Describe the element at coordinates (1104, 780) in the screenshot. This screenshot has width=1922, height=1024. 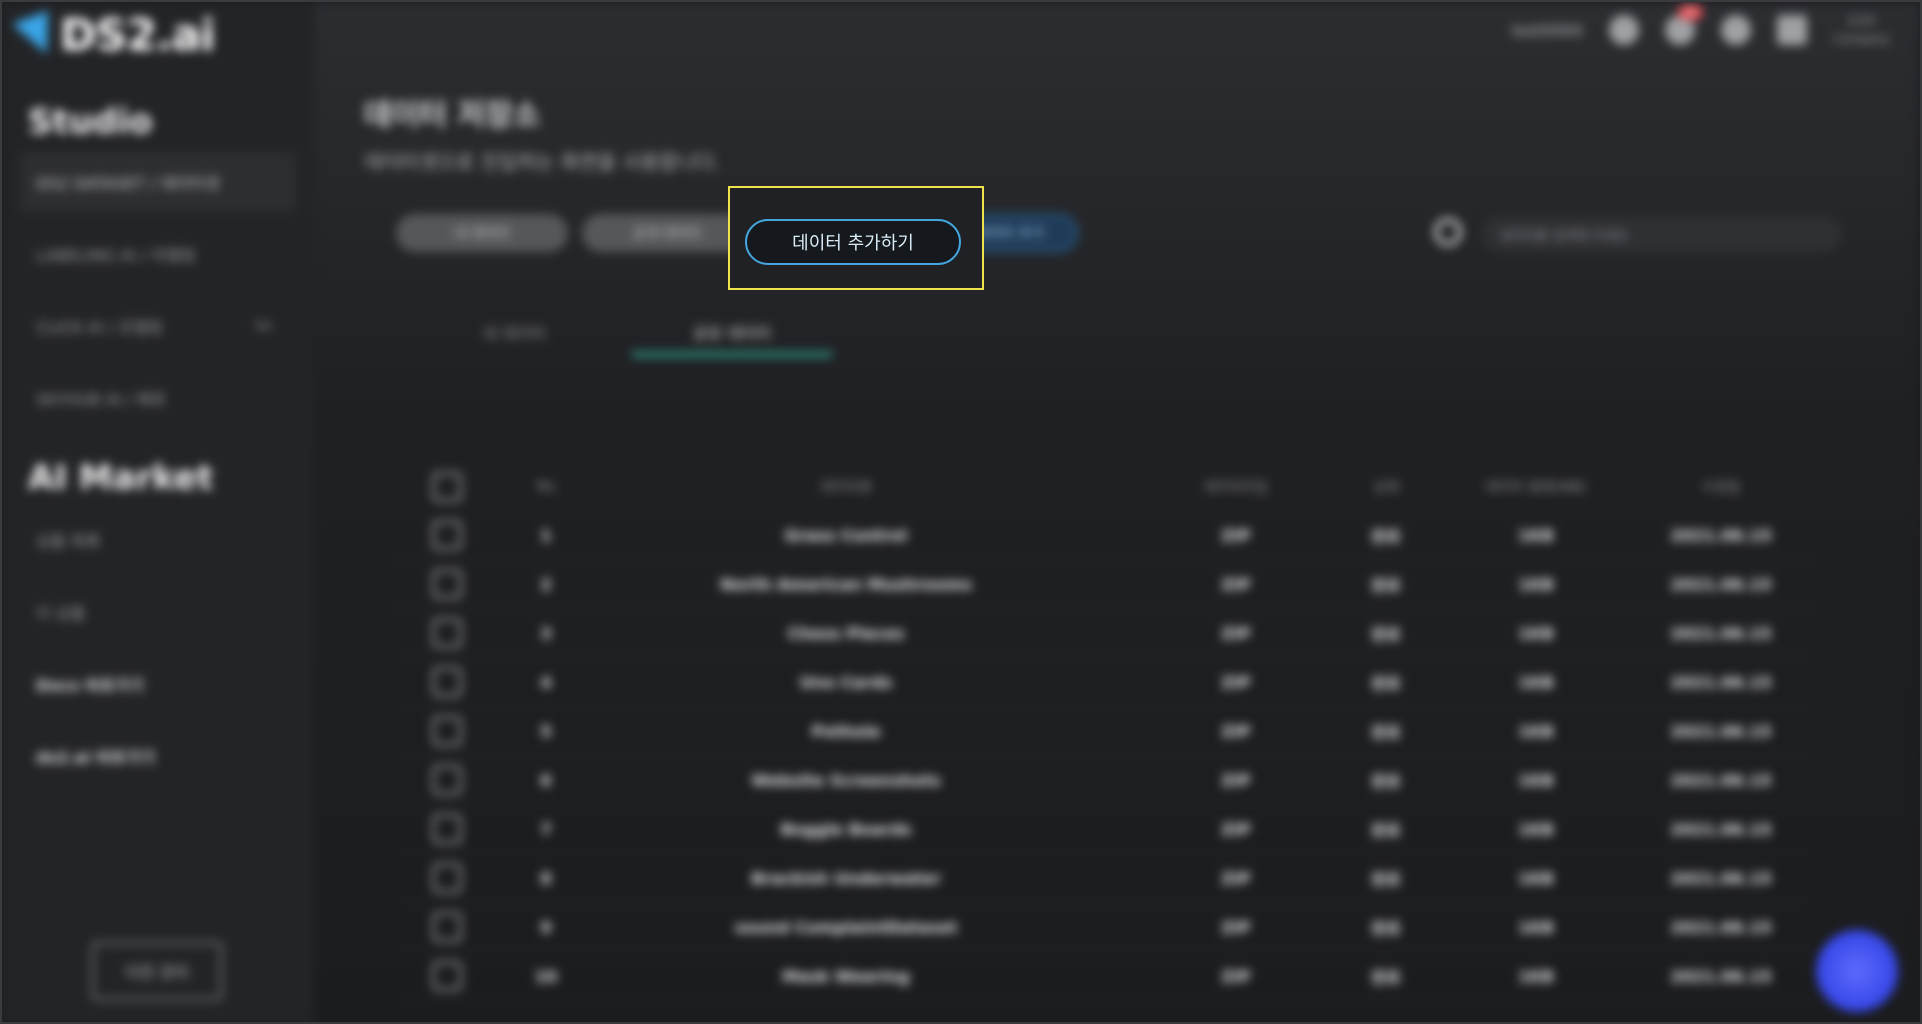
I see `table-row: 6 Website Screenshots ZIP 완료 1KB 2021.06.15` at that location.